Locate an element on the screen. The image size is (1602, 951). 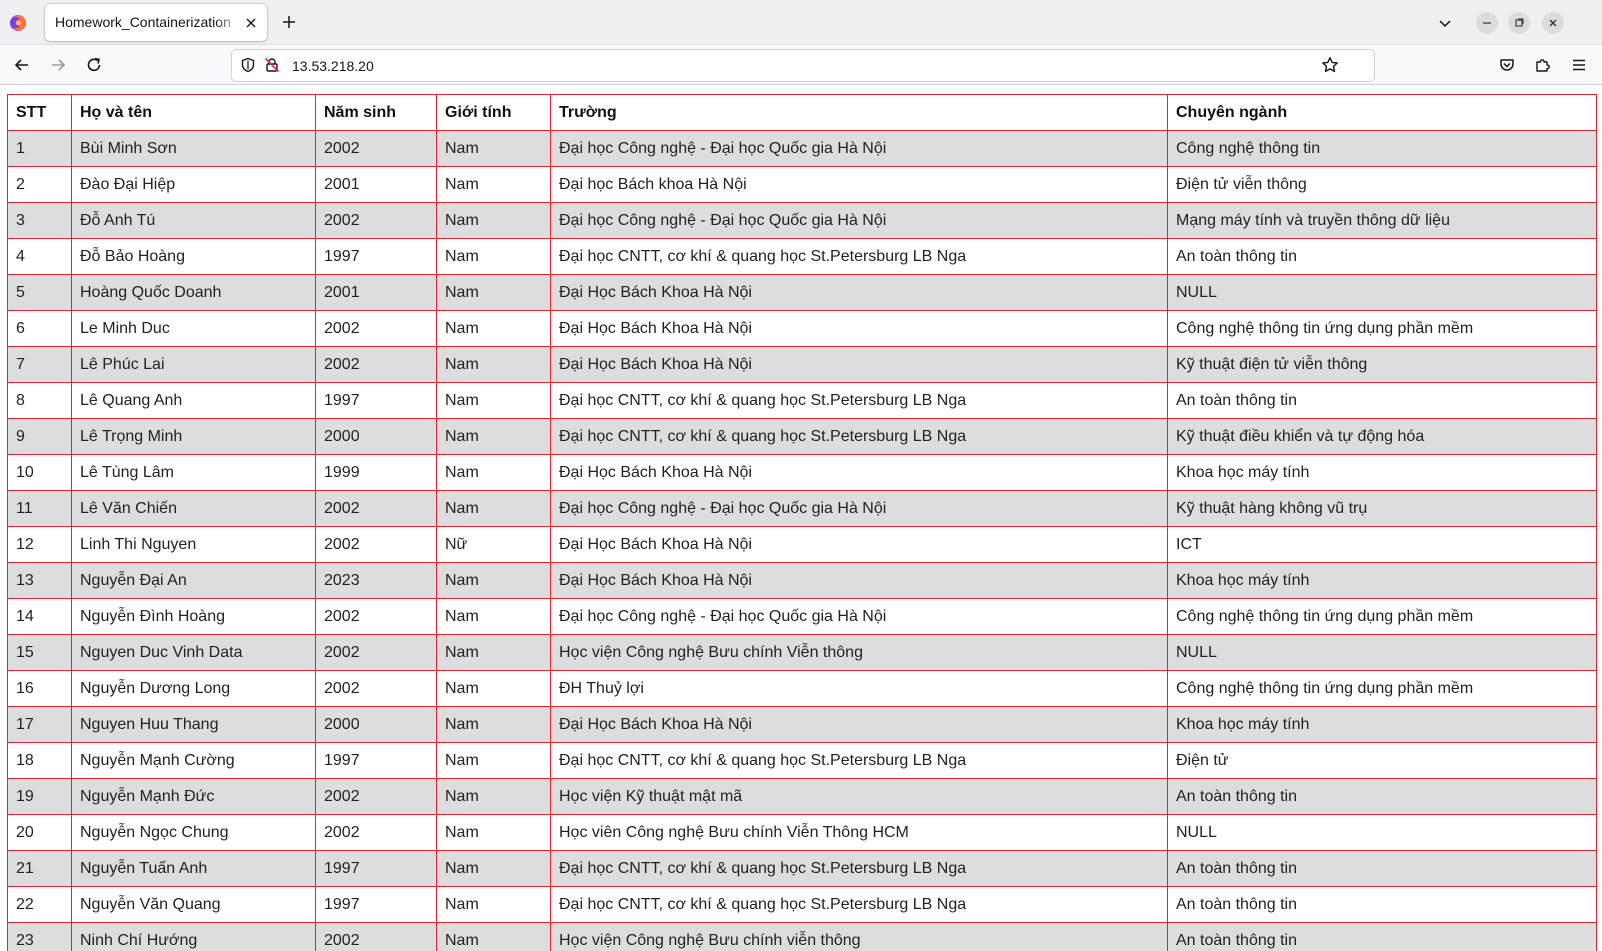
hamburger-menu-icon is located at coordinates (1579, 65).